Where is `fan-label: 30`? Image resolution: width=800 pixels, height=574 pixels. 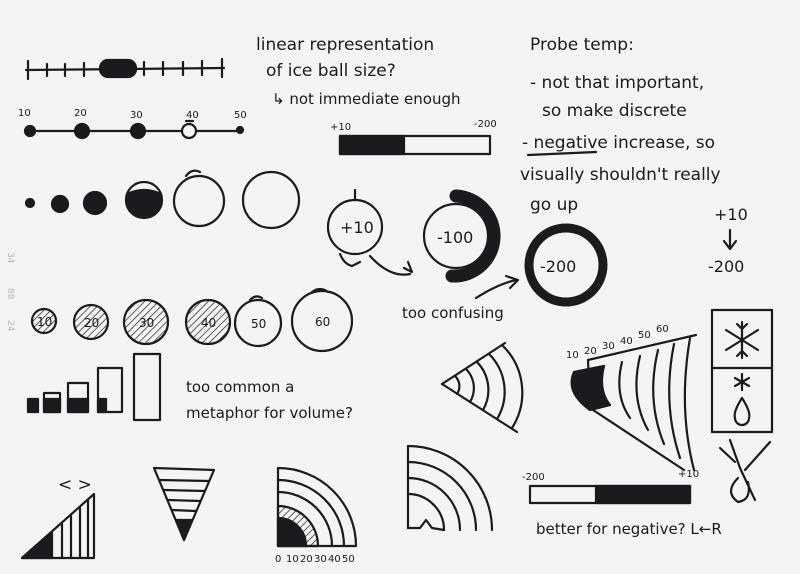
fan-label: 30 is located at coordinates (608, 346).